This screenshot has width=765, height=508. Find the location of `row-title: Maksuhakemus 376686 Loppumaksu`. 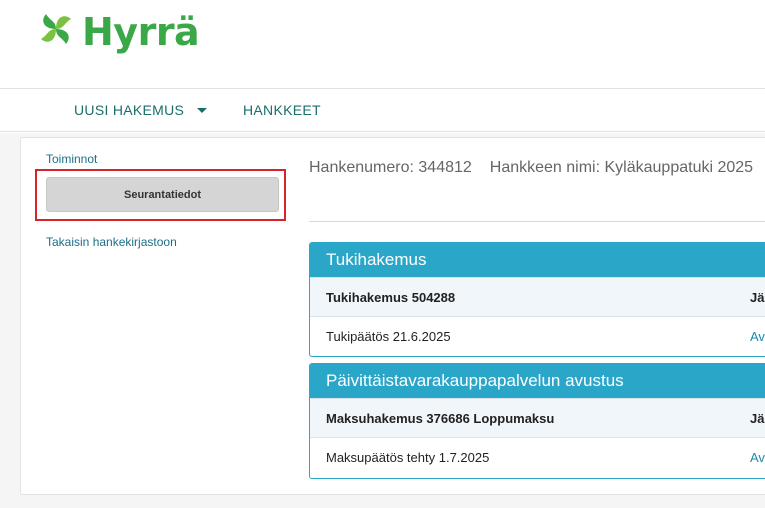

row-title: Maksuhakemus 376686 Loppumaksu is located at coordinates (440, 418).